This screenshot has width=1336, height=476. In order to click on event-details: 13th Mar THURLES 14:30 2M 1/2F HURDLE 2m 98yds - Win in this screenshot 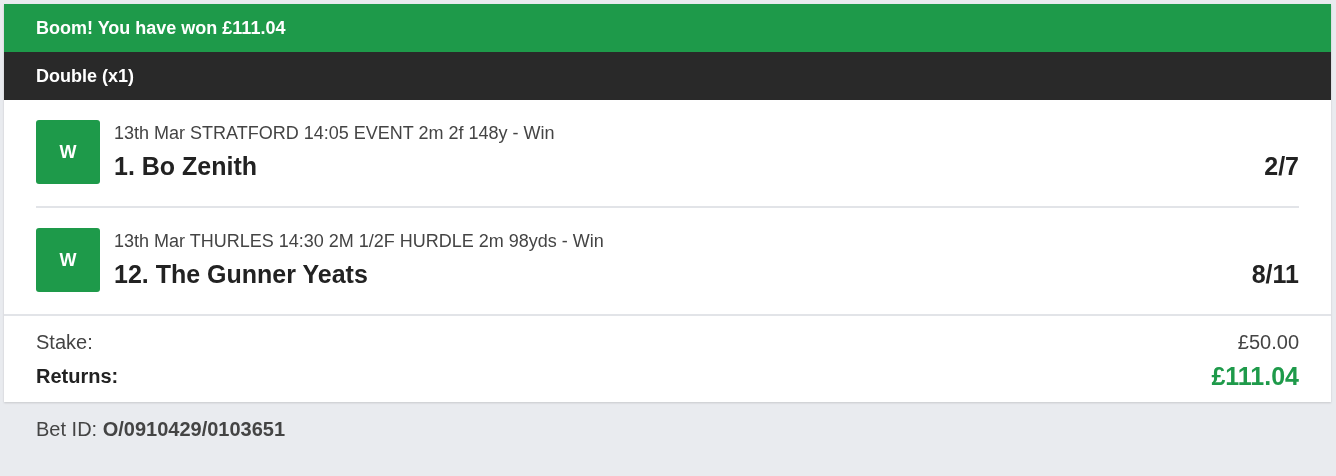, I will do `click(359, 241)`.